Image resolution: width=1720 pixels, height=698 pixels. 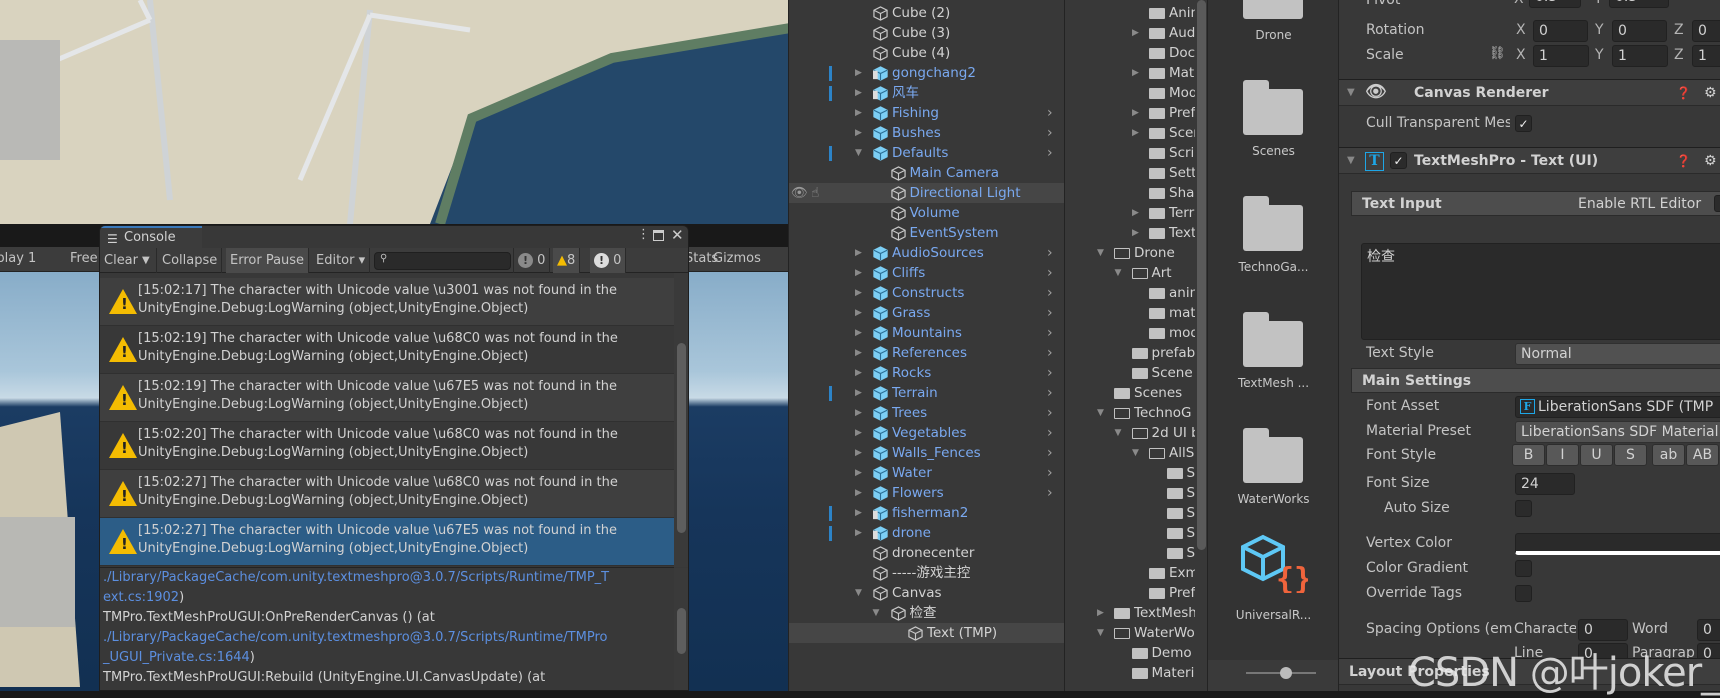 What do you see at coordinates (926, 273) in the screenshot?
I see `hierarchy-item: ▶ Cliffs ›` at bounding box center [926, 273].